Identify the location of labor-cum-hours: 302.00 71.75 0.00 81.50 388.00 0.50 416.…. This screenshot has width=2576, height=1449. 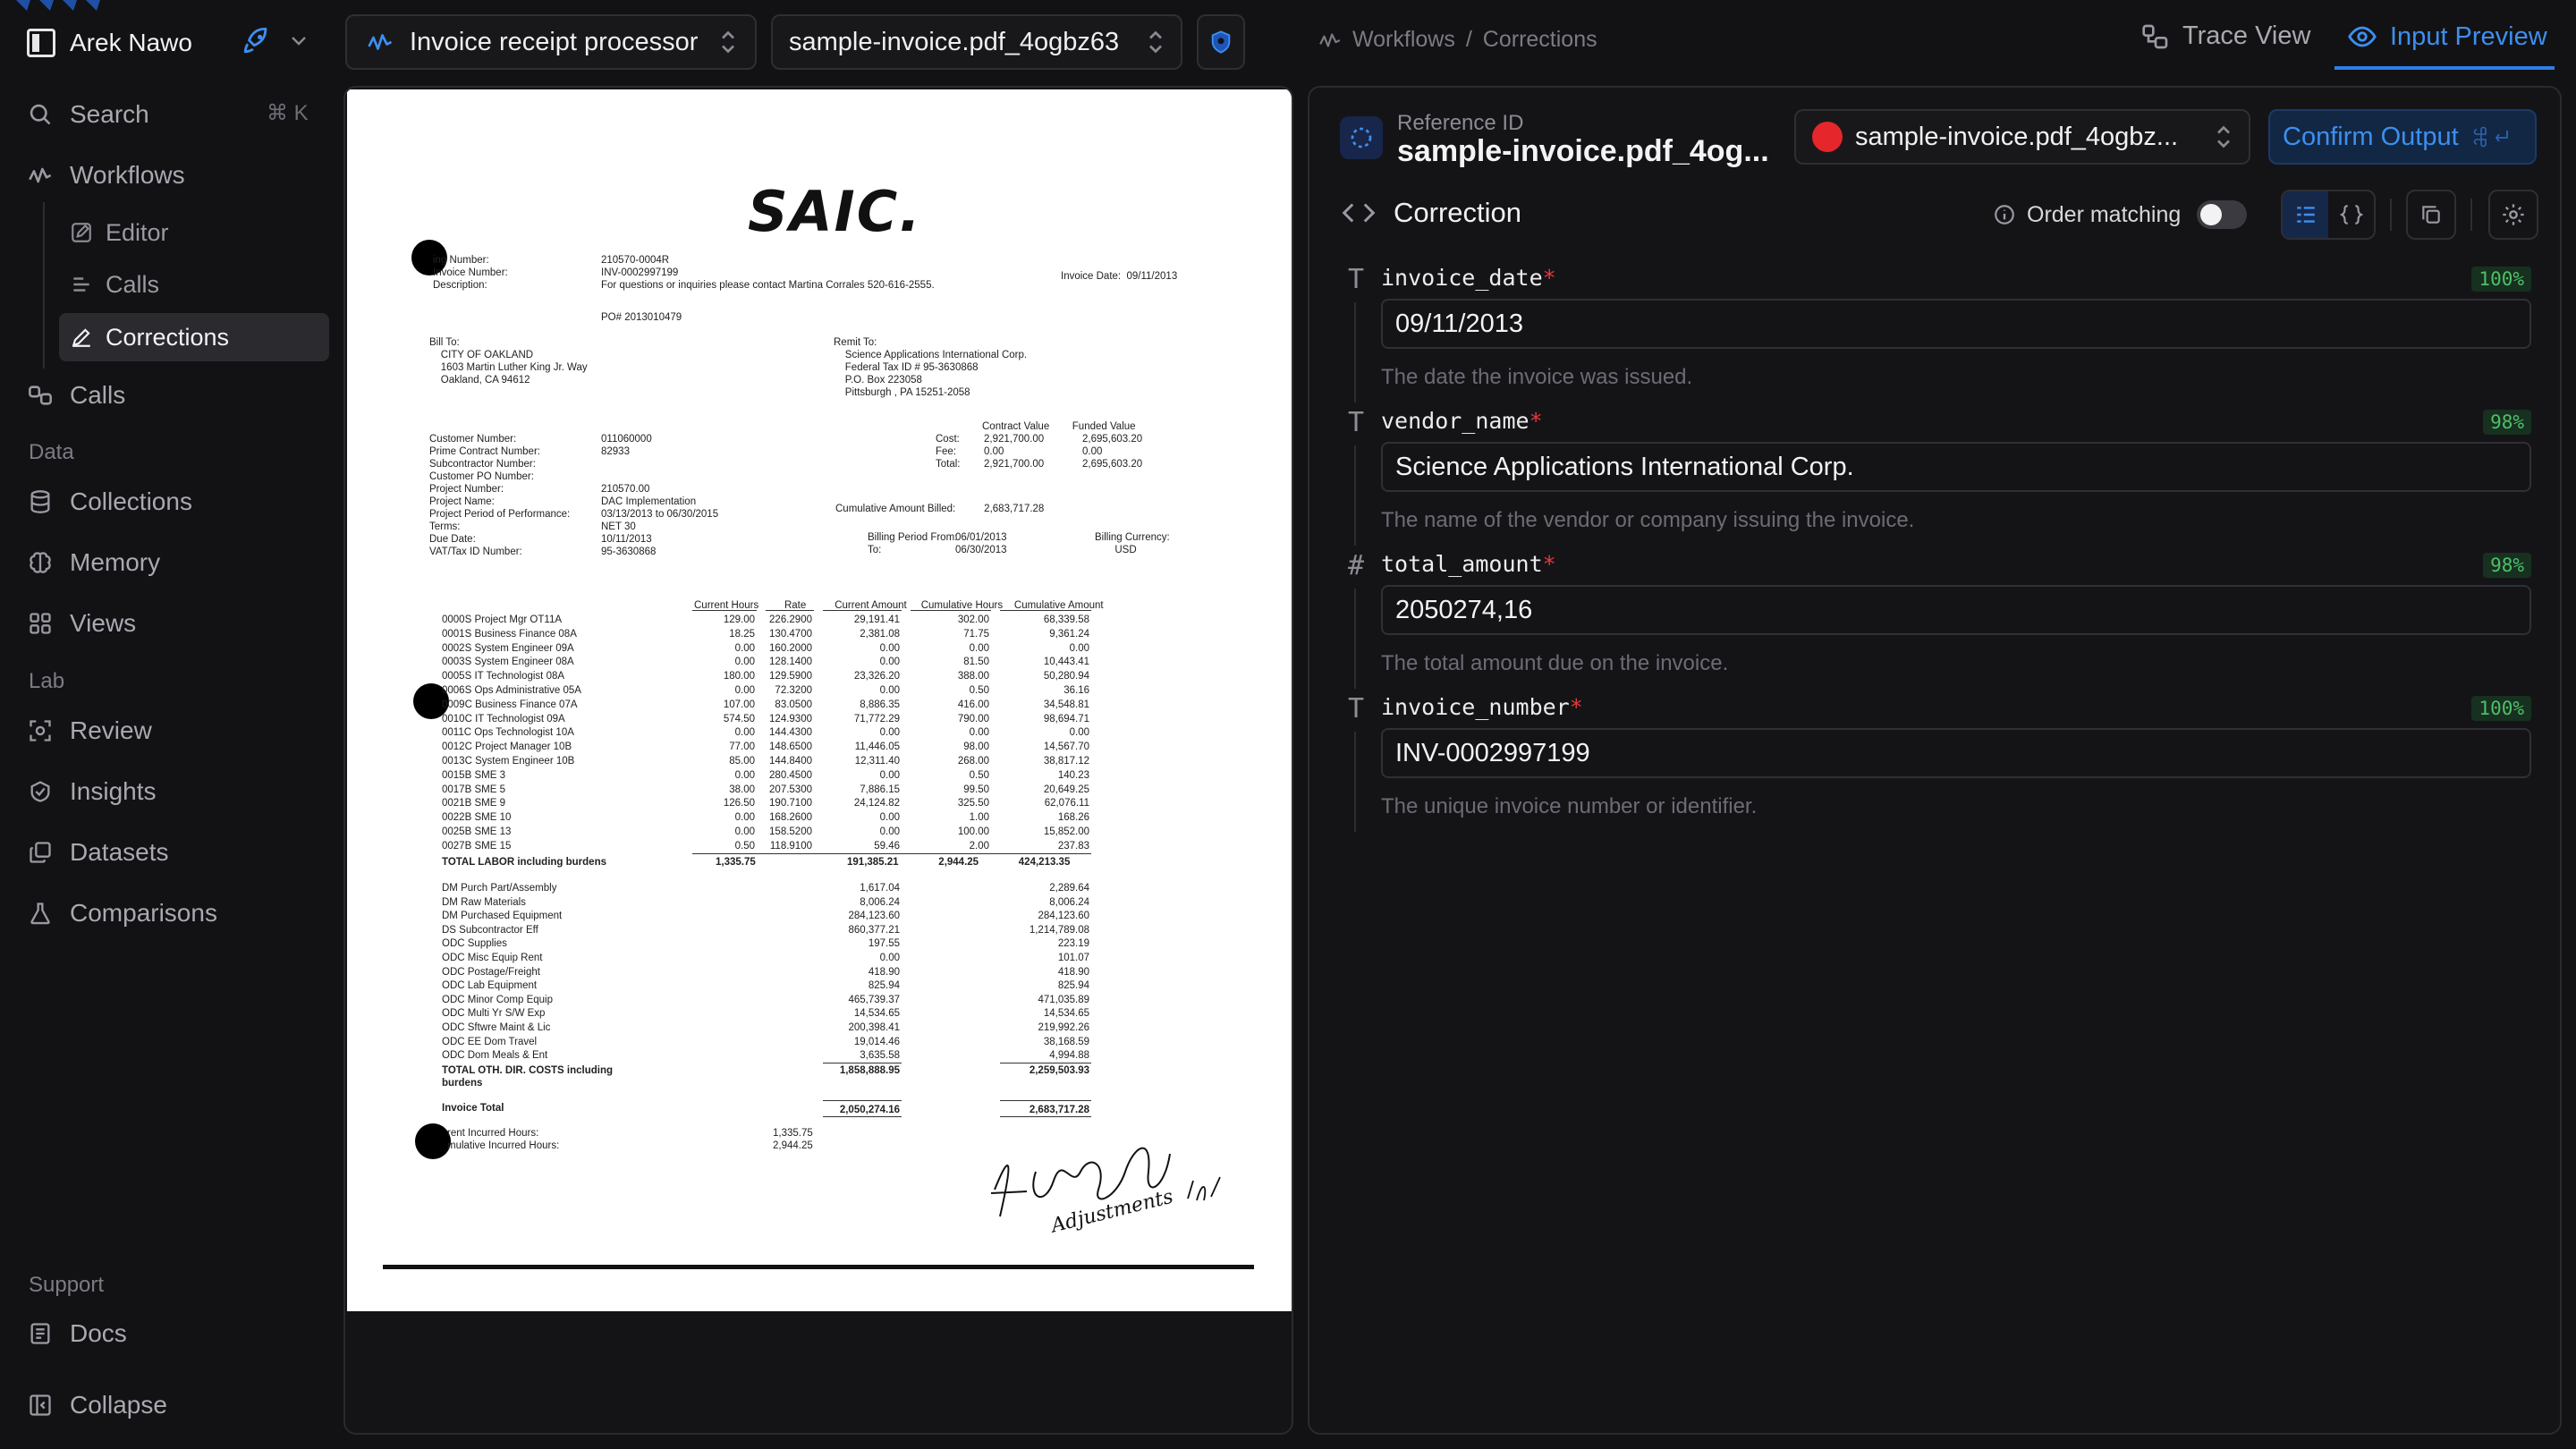
(973, 733).